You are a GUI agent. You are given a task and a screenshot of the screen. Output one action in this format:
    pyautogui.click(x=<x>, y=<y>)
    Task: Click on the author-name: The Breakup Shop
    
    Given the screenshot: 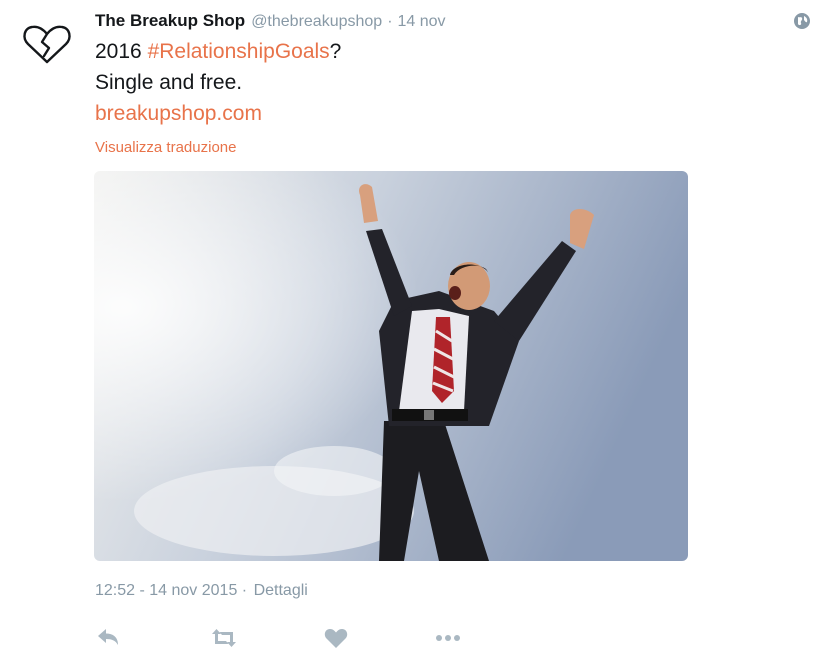 What is the action you would take?
    pyautogui.click(x=170, y=21)
    